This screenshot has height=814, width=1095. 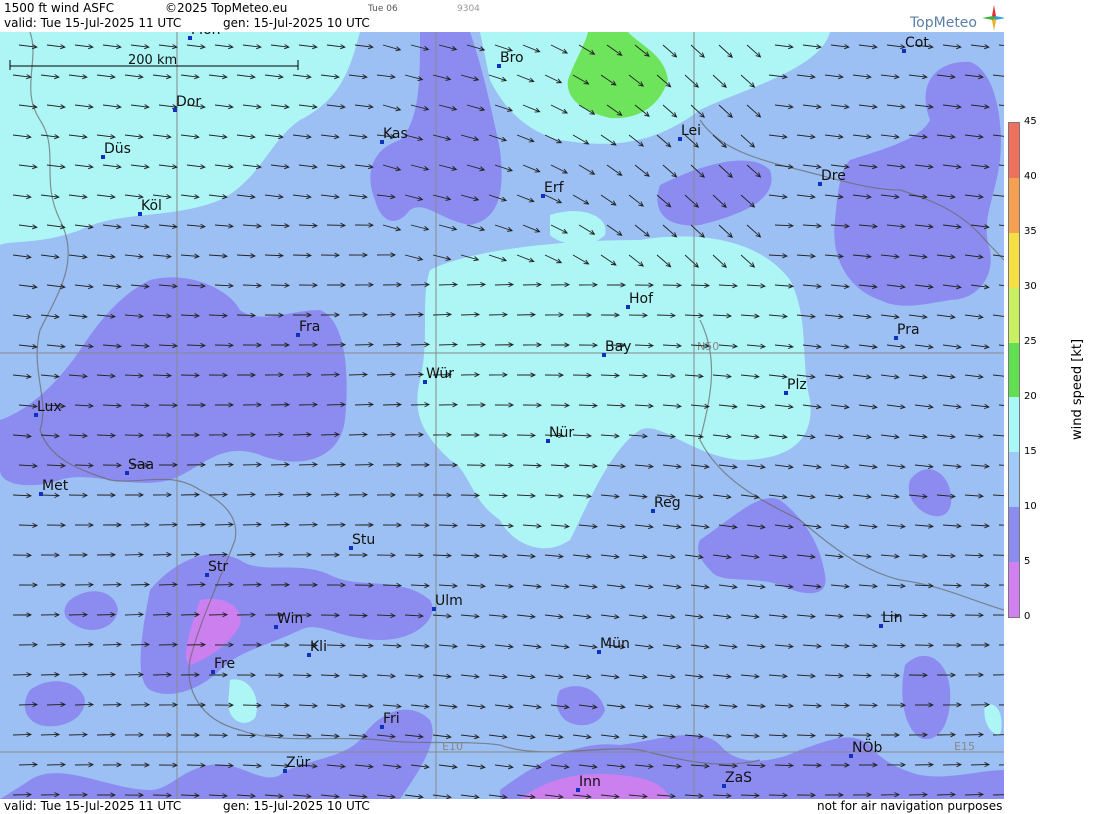 What do you see at coordinates (391, 719) in the screenshot?
I see `city-label: Fri` at bounding box center [391, 719].